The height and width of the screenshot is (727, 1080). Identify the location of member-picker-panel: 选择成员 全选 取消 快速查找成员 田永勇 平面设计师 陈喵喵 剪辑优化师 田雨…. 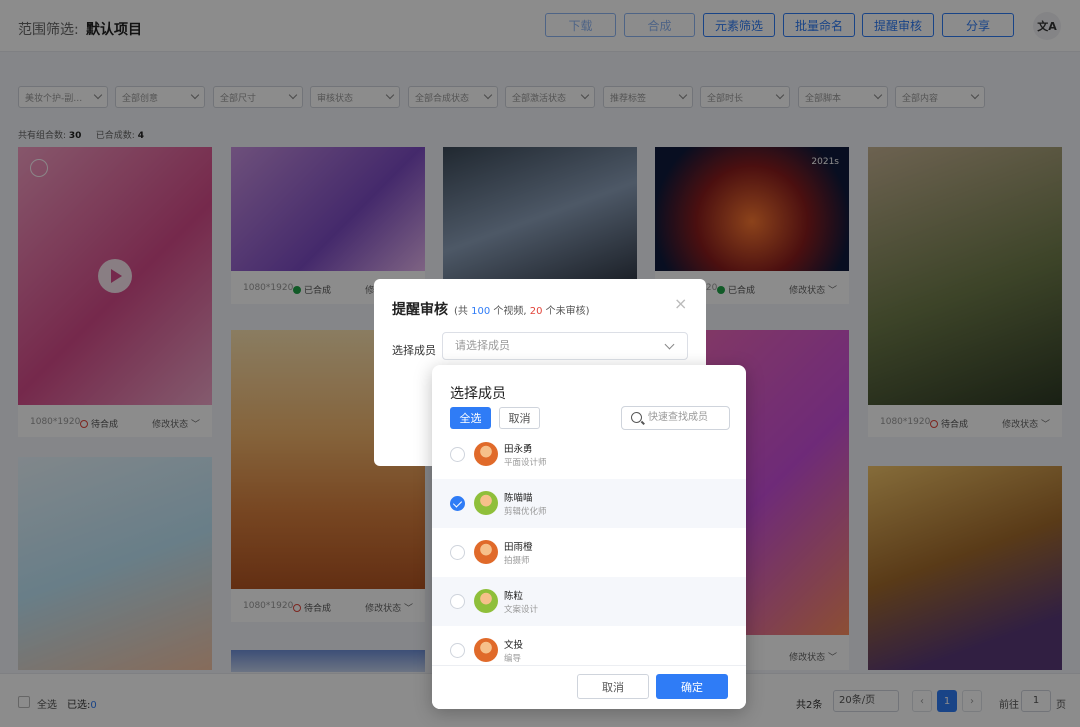
(589, 537).